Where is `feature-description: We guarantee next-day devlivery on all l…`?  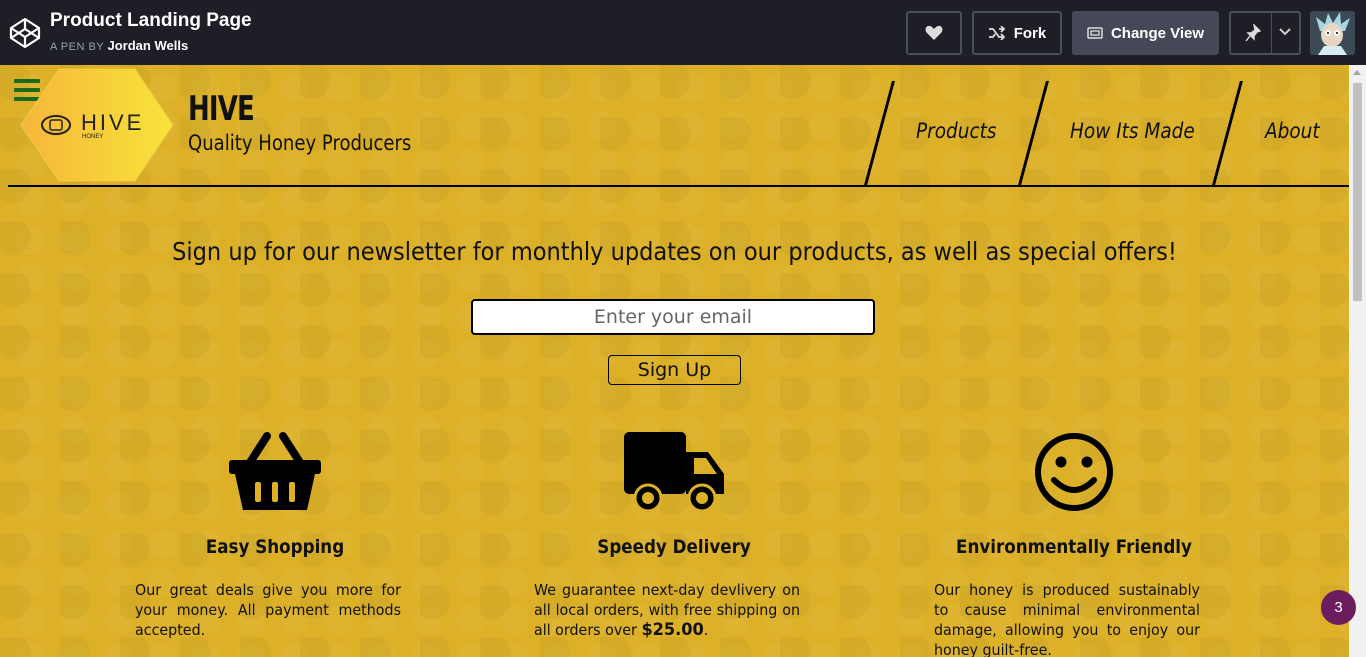 feature-description: We guarantee next-day devlivery on all l… is located at coordinates (667, 610).